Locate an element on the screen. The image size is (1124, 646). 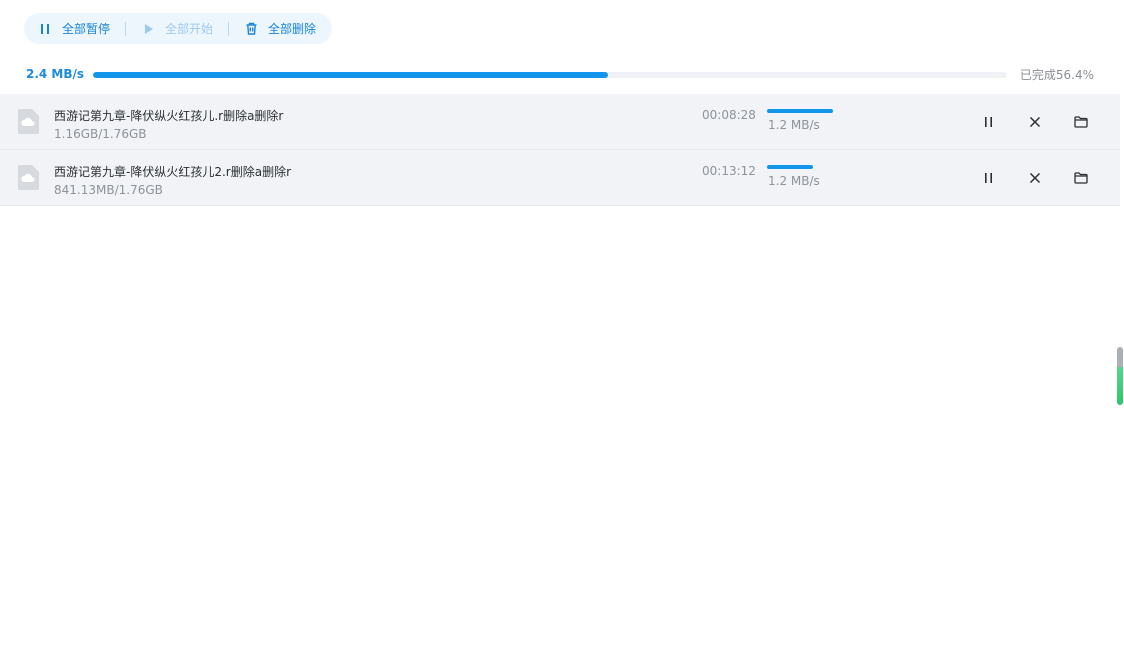
pause-all-label: 全部暂停 is located at coordinates (86, 29).